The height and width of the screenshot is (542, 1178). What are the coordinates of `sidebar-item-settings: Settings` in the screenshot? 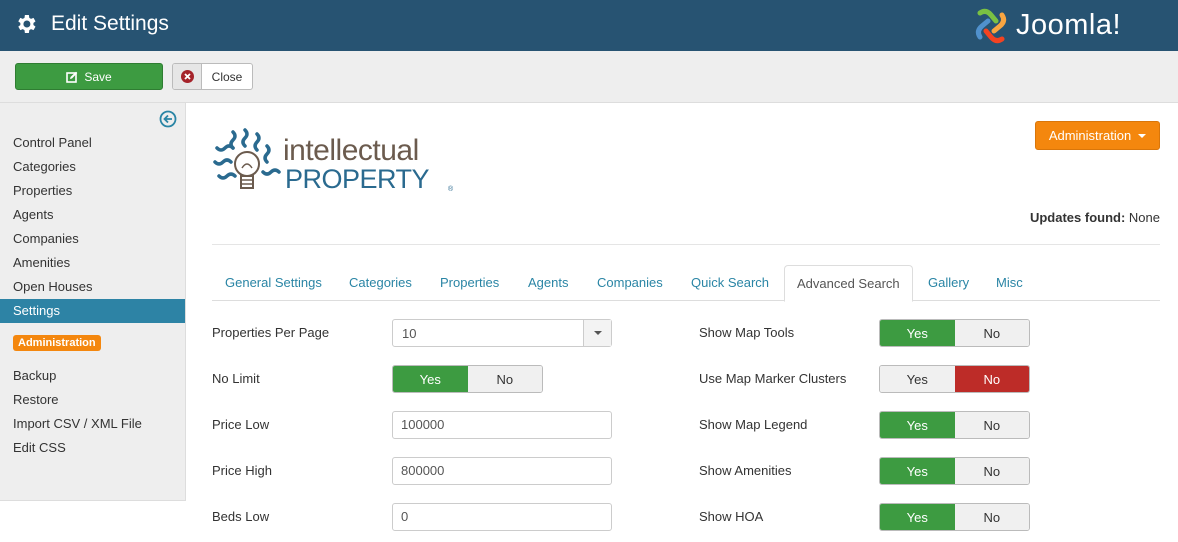 It's located at (92, 311).